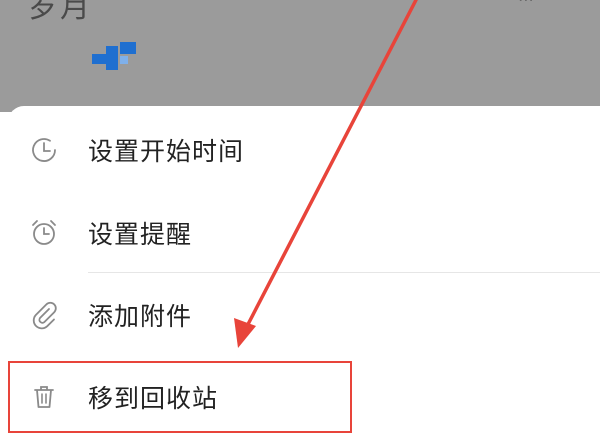 This screenshot has height=442, width=600. Describe the element at coordinates (180, 397) in the screenshot. I see `highlight-box` at that location.